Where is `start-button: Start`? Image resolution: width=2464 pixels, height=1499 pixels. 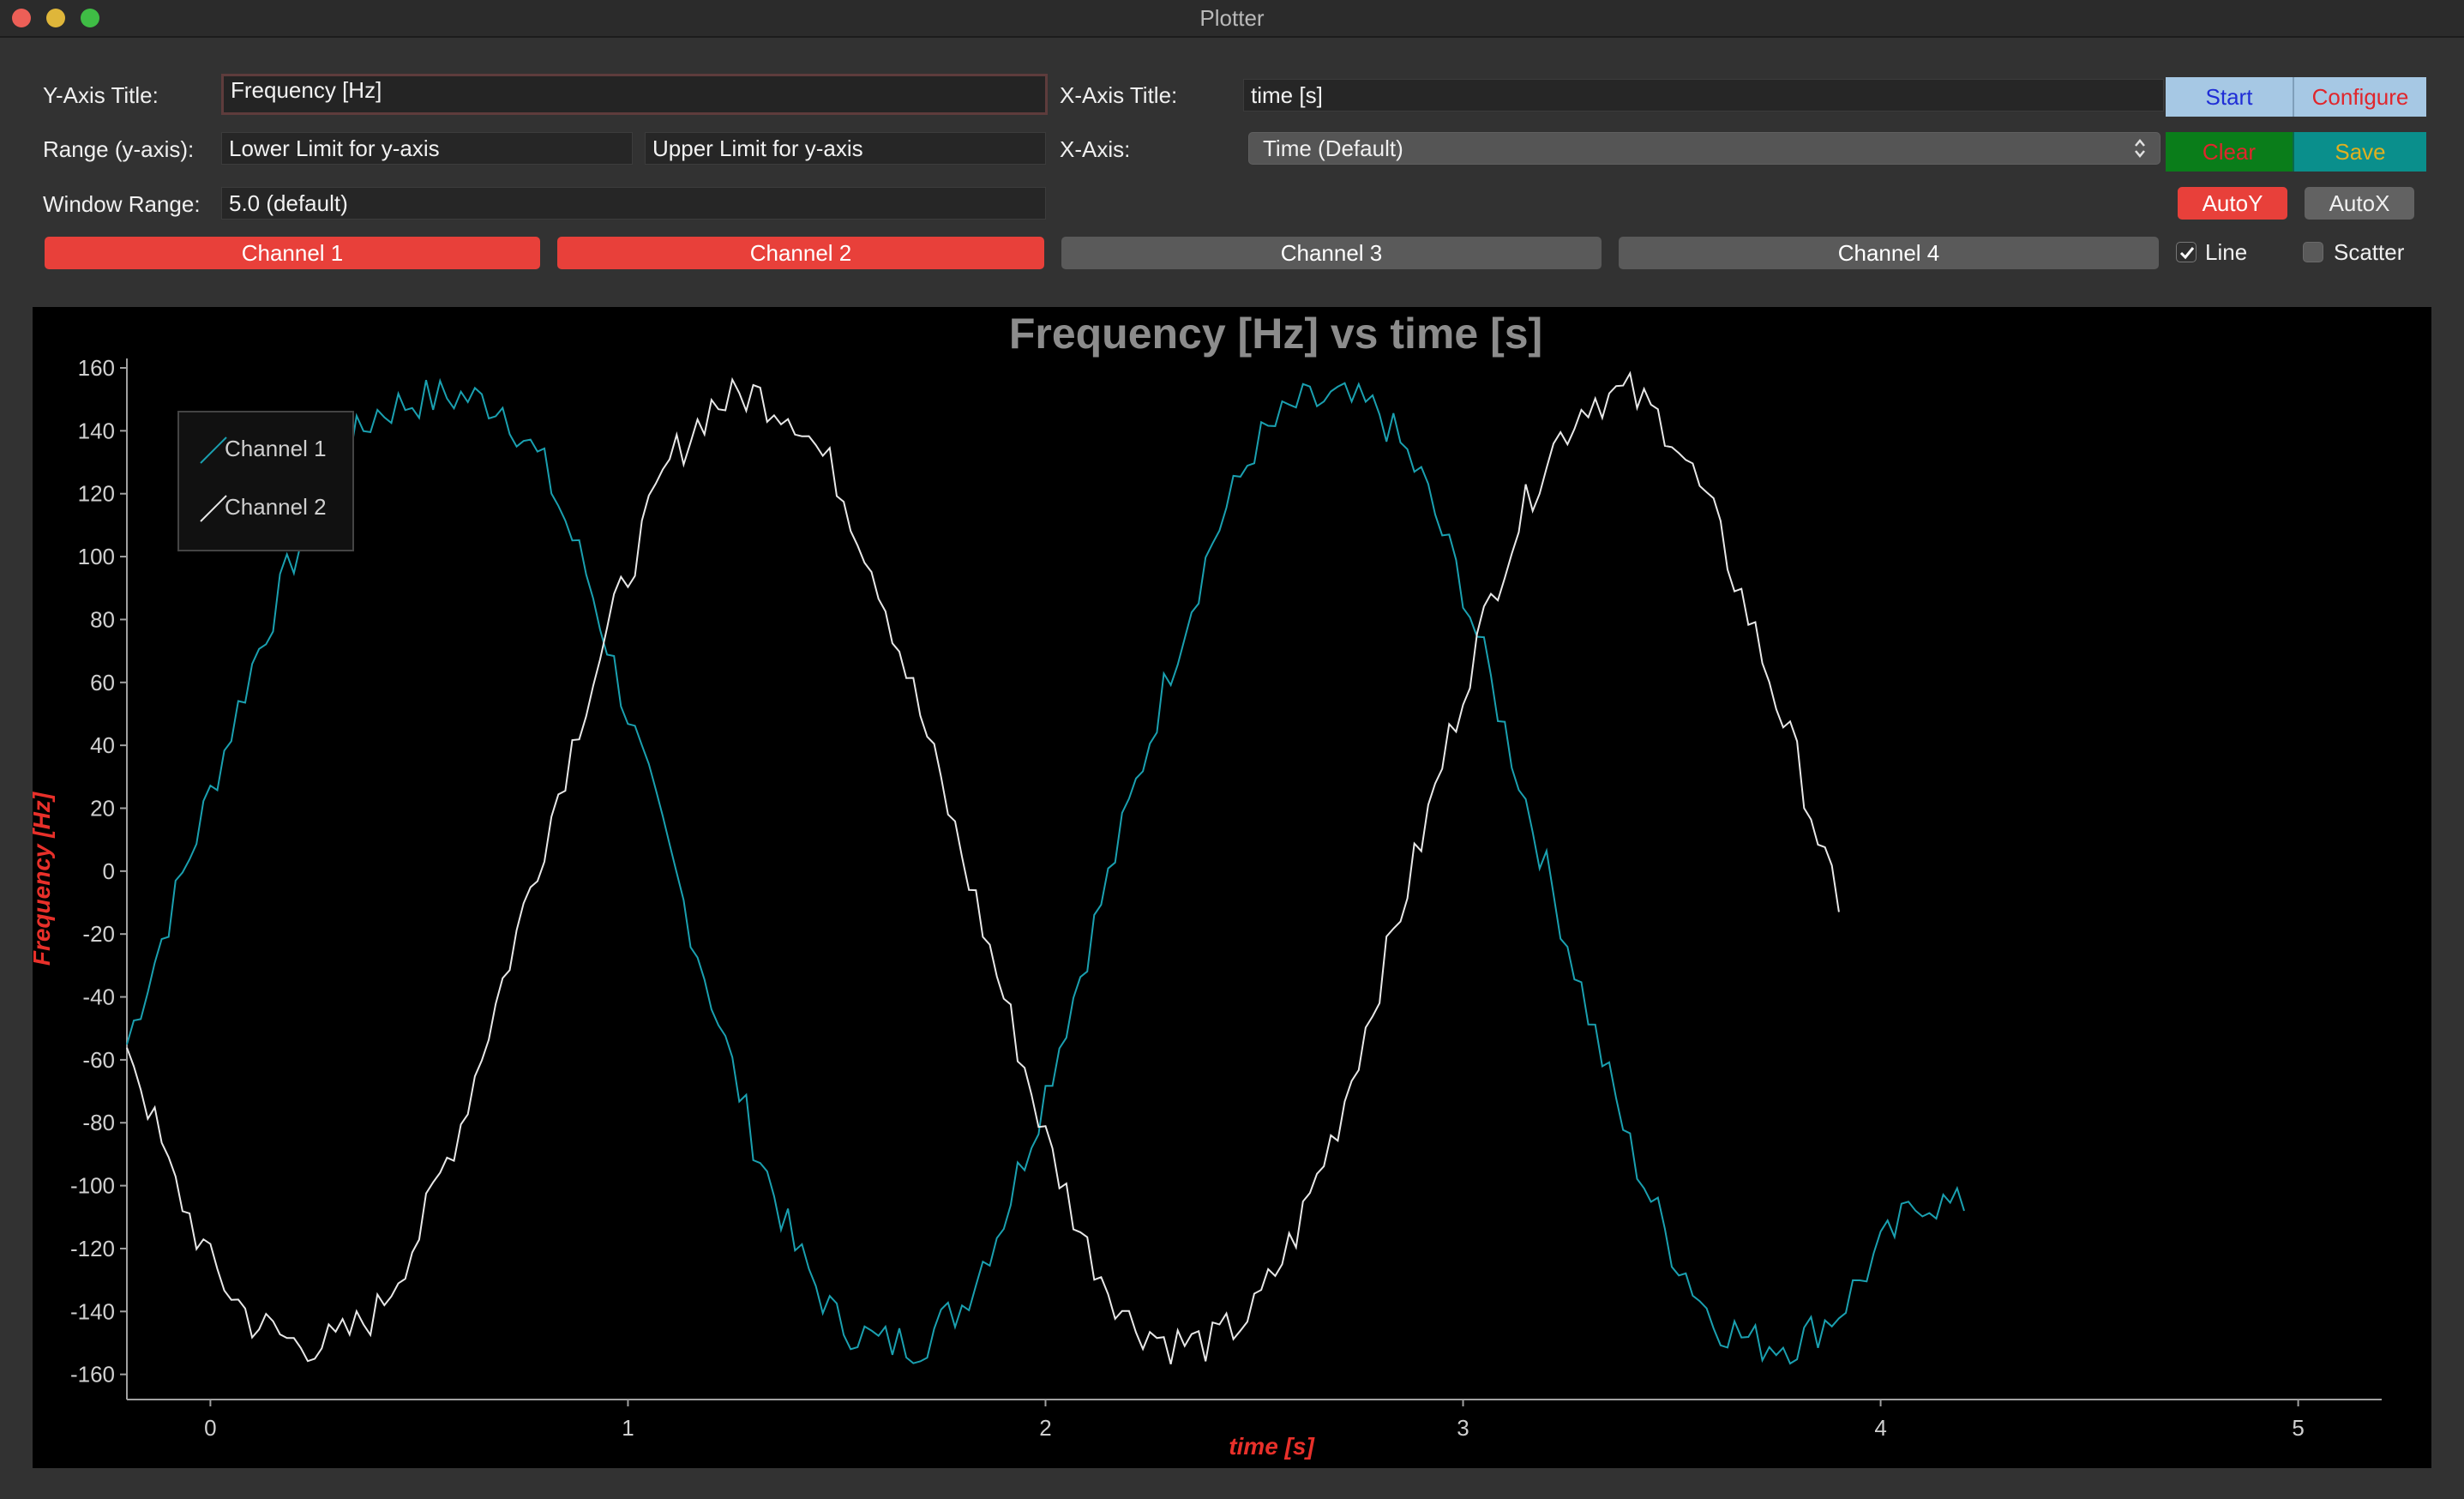 start-button: Start is located at coordinates (2229, 97).